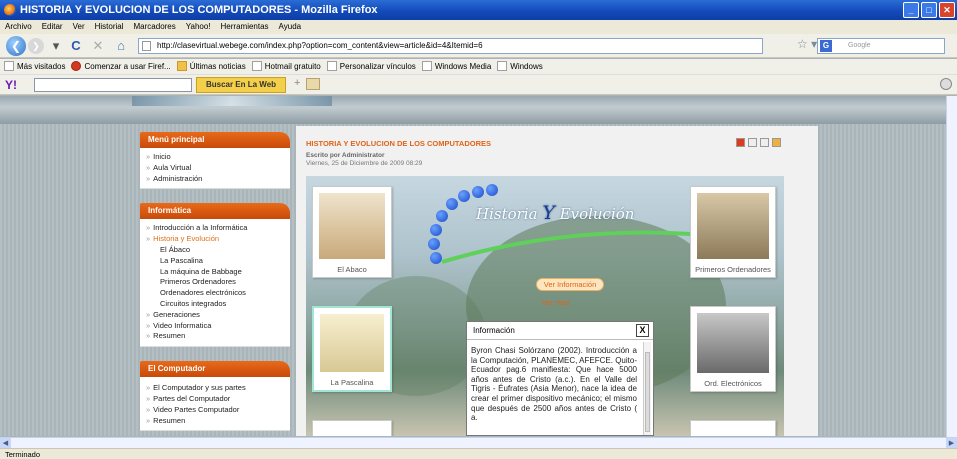 The width and height of the screenshot is (957, 459). I want to click on print-icon, so click(752, 142).